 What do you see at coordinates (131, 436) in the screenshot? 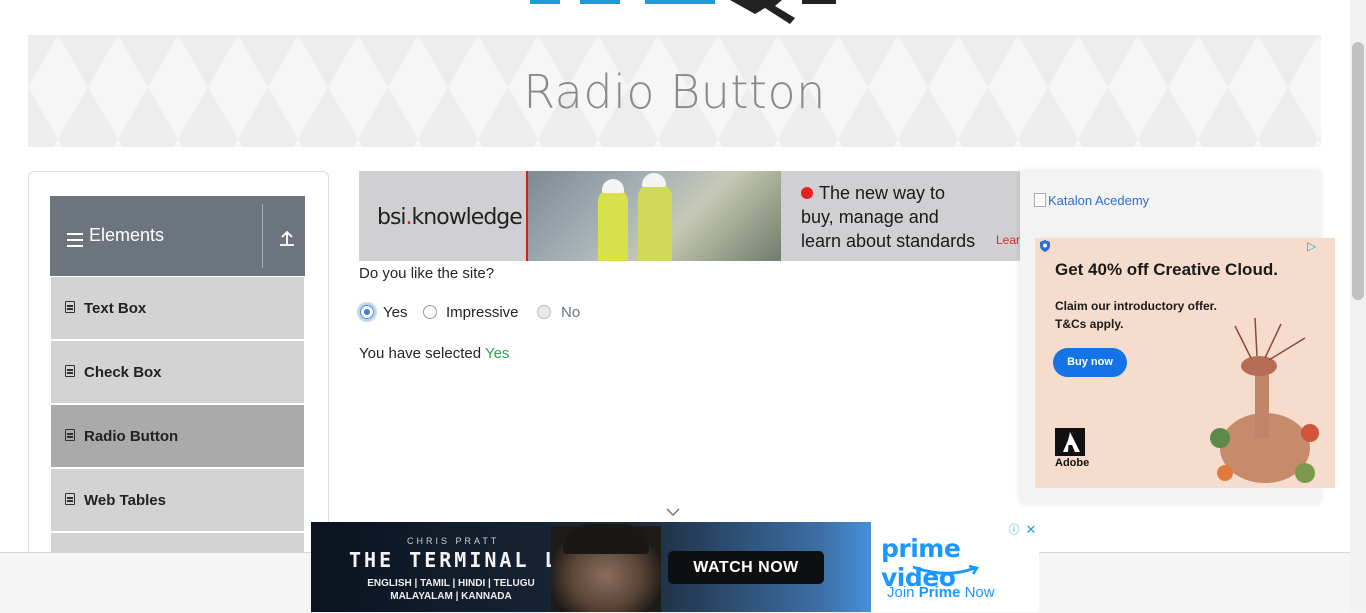
I see `sidebar-item-label: Radio Button` at bounding box center [131, 436].